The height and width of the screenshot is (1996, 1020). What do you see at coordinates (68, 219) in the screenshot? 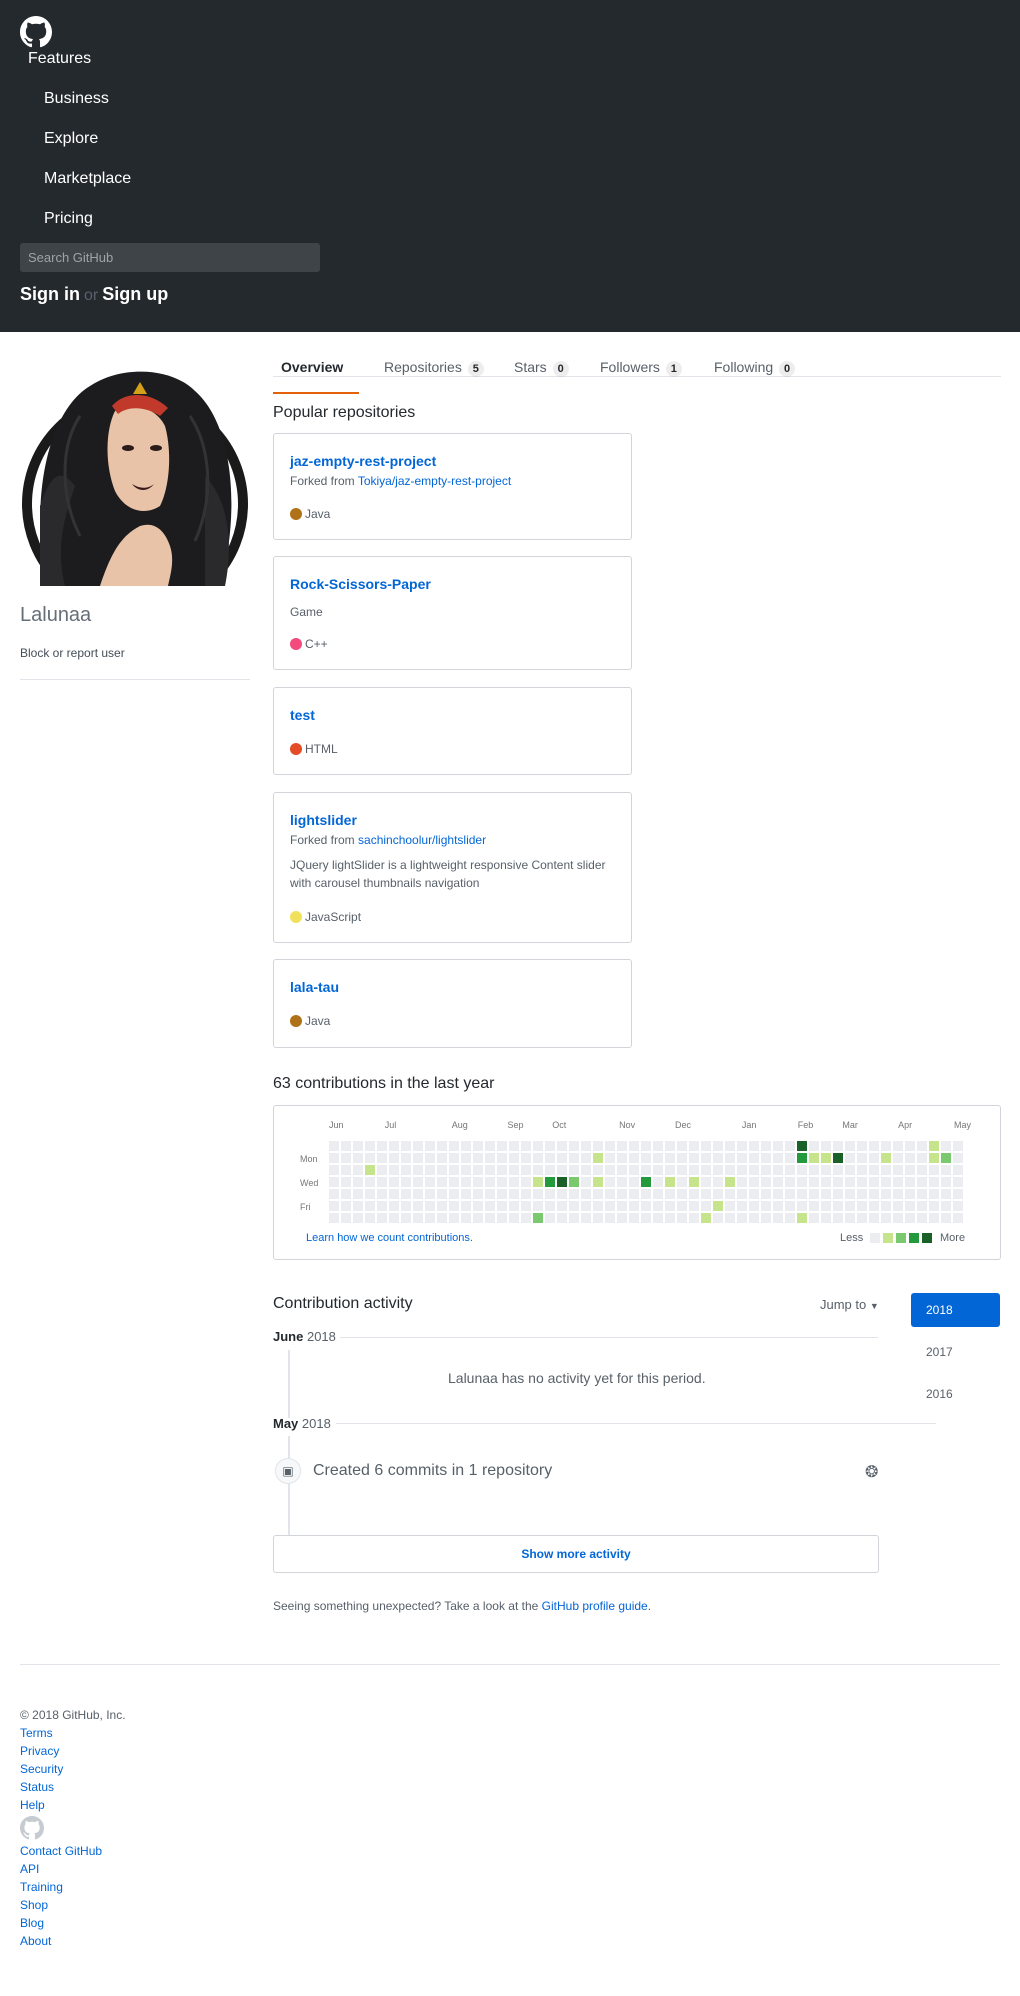
I see `nav-pricing: Pricing` at bounding box center [68, 219].